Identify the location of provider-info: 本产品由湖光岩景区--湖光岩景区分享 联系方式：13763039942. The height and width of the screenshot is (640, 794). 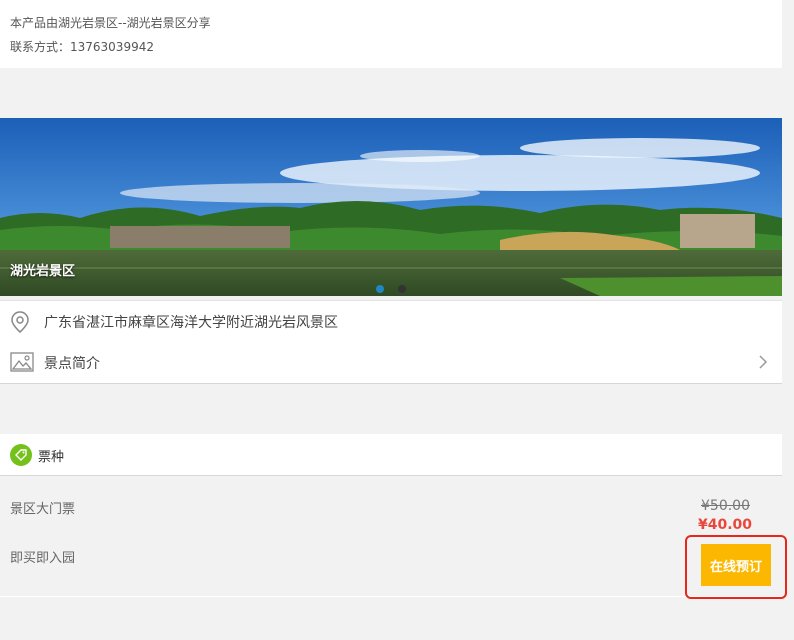
(391, 34).